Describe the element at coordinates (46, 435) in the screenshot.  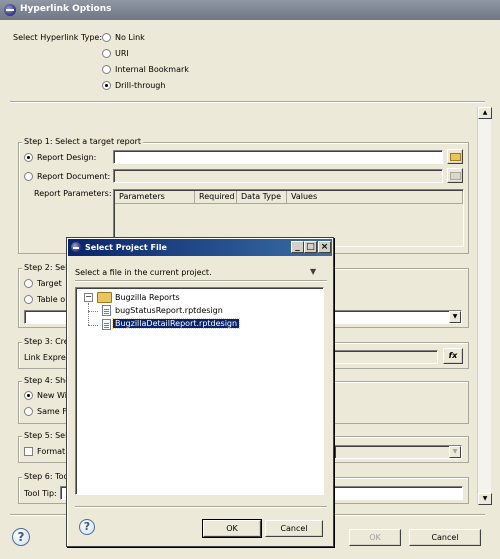
I see `step5-title: Step 5: Sel` at that location.